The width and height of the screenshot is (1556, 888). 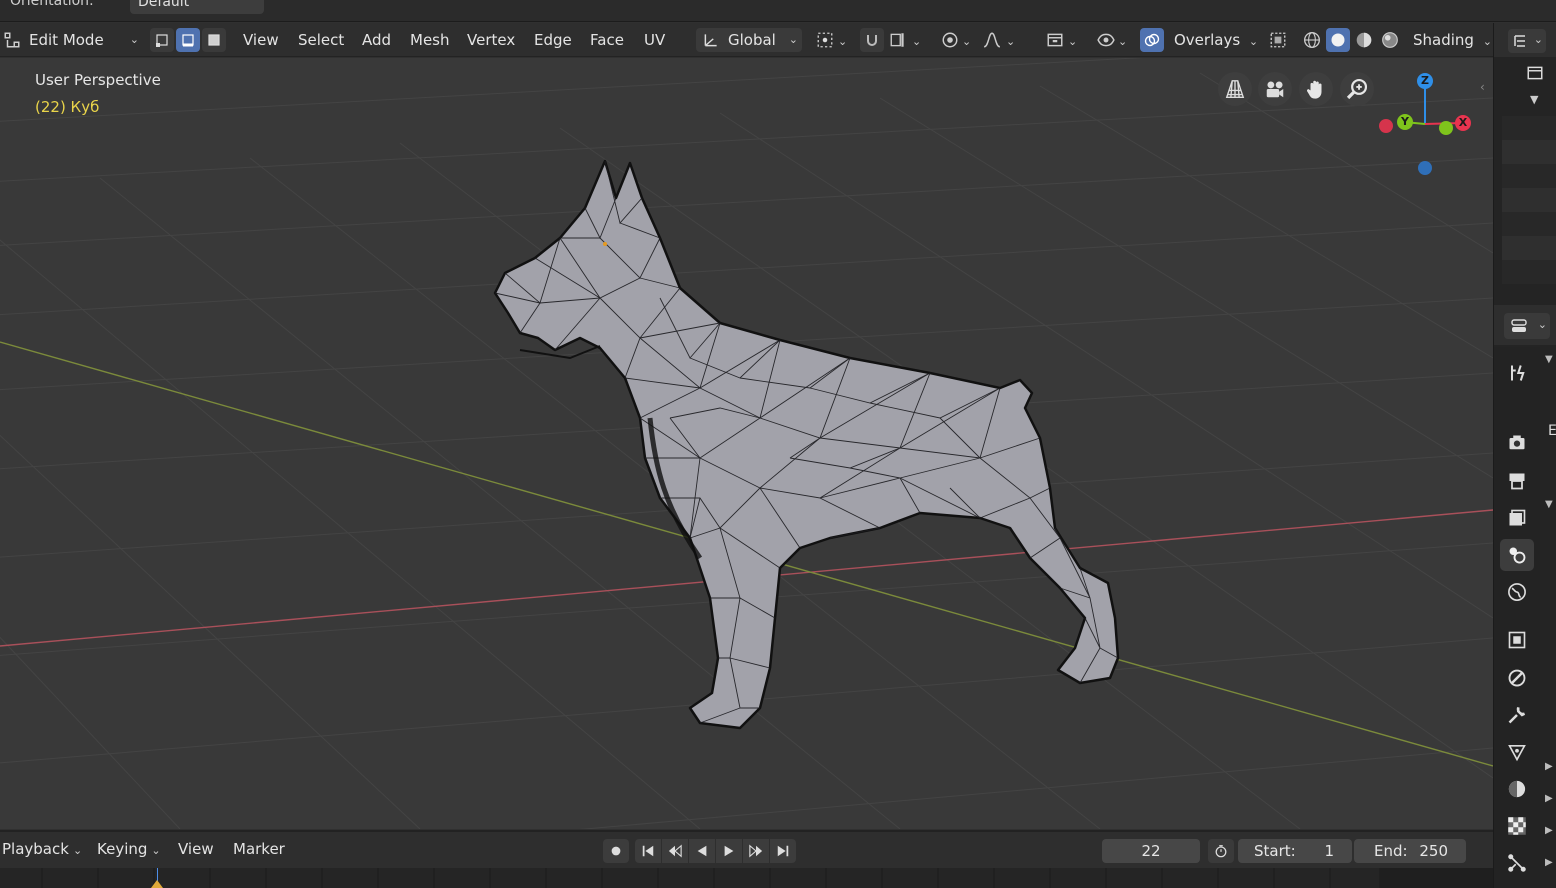 I want to click on menu-playback: Playback ⌄, so click(x=42, y=849).